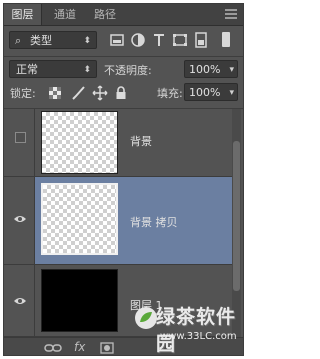 The height and width of the screenshot is (359, 320). Describe the element at coordinates (170, 93) in the screenshot. I see `fill-label: 填充:` at that location.